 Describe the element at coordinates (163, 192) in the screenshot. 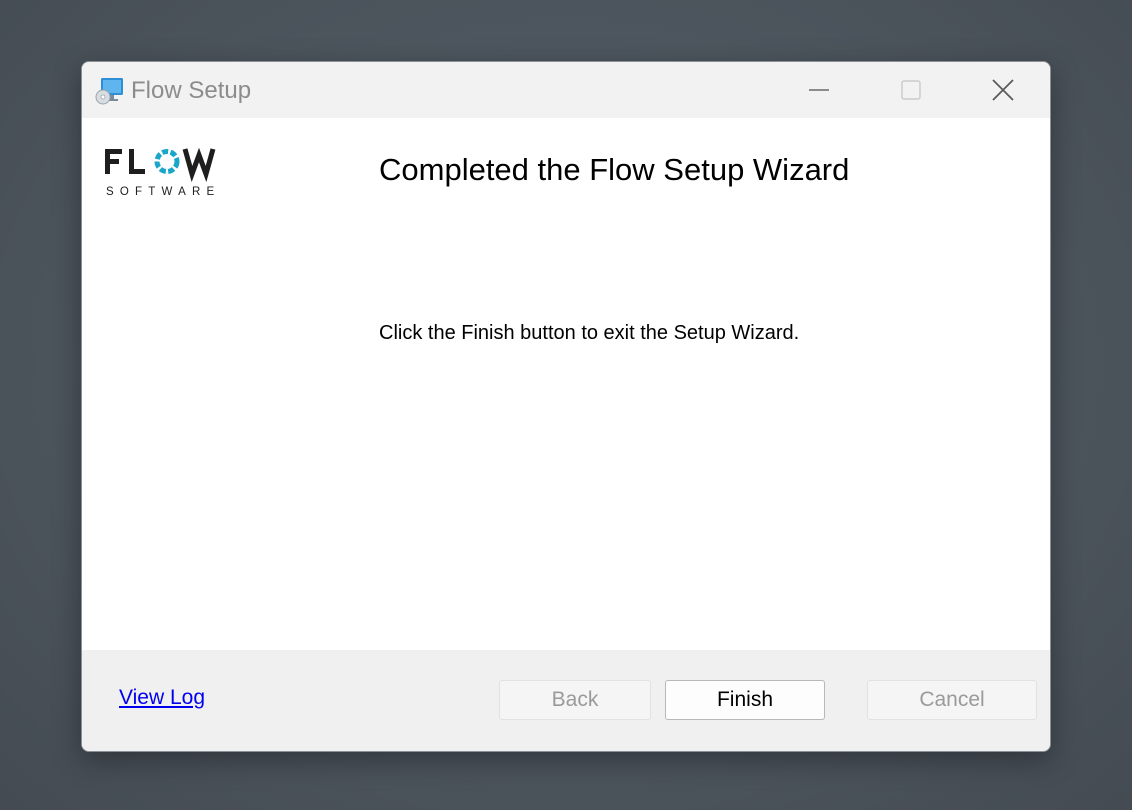

I see `logo-subtitle: SOFTWARE` at that location.